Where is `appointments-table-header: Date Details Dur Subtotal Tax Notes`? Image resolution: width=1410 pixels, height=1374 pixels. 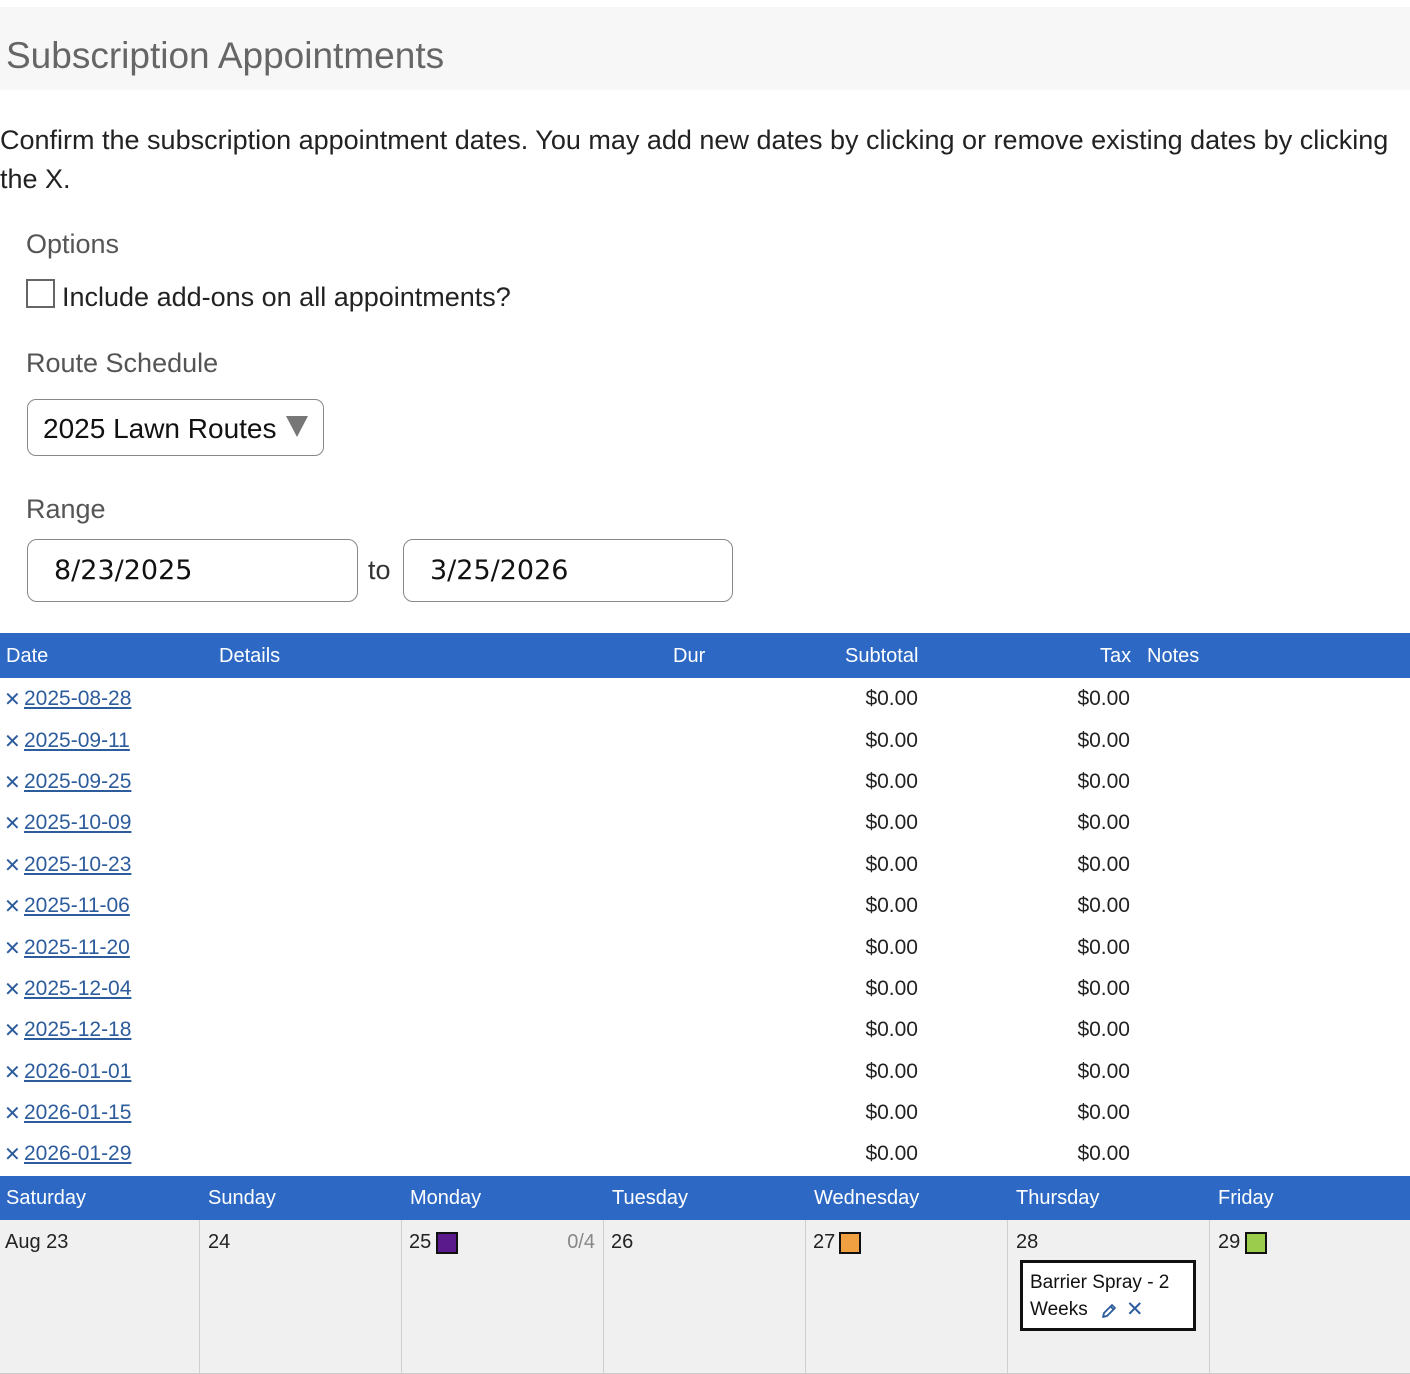 appointments-table-header: Date Details Dur Subtotal Tax Notes is located at coordinates (705, 655).